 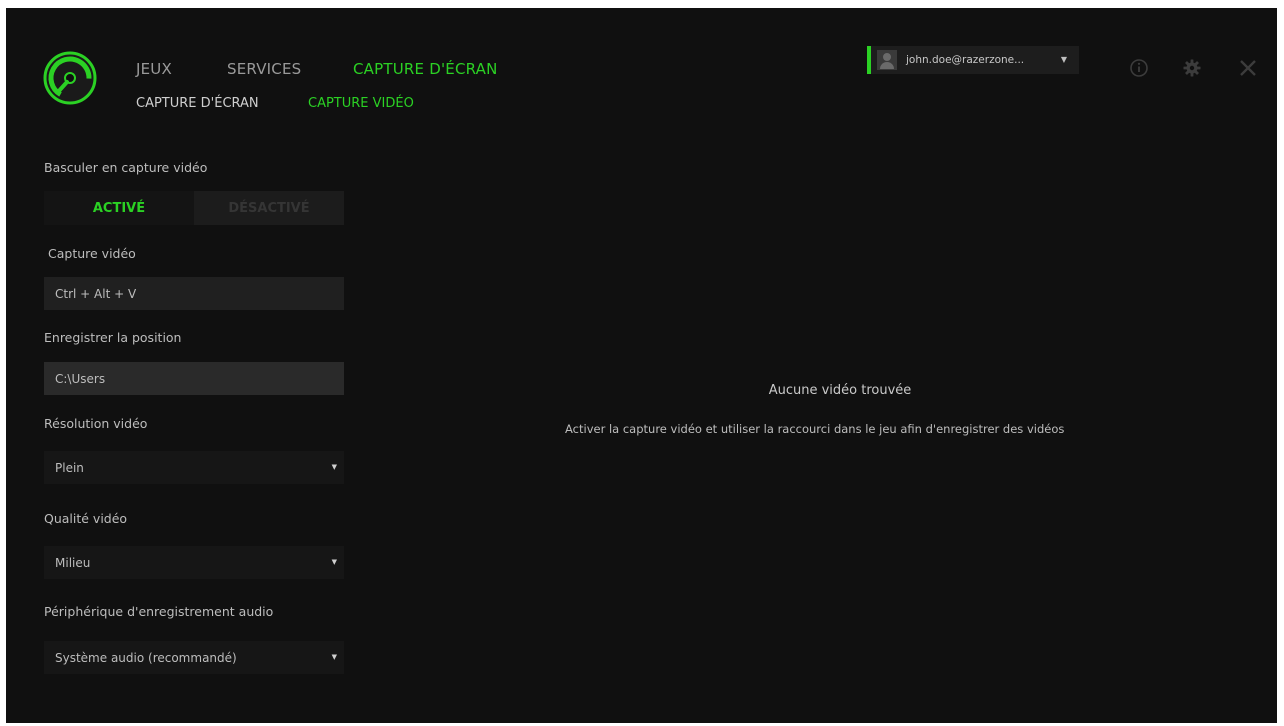 What do you see at coordinates (269, 208) in the screenshot?
I see `toggle-off-button: DÉSACTIVÉ` at bounding box center [269, 208].